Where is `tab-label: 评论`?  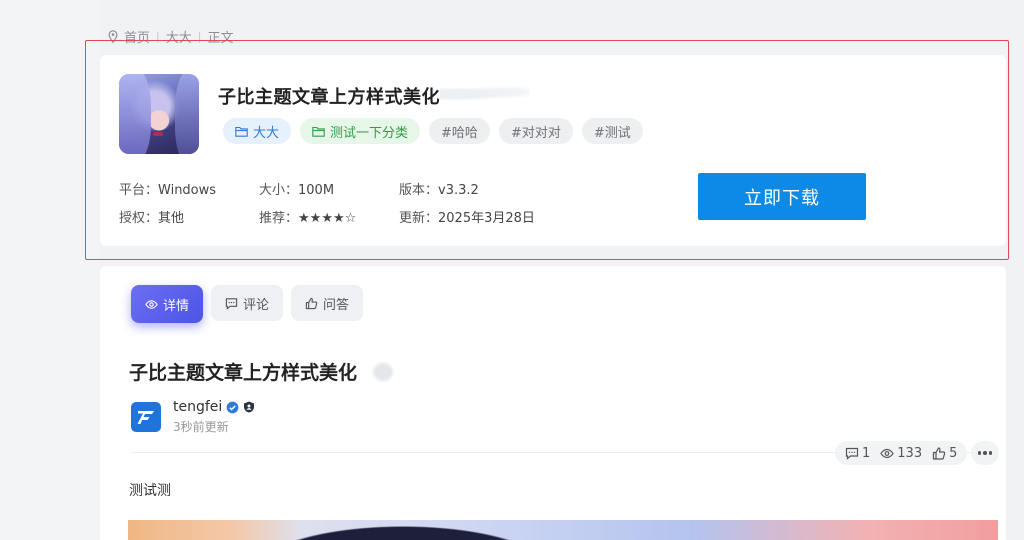 tab-label: 评论 is located at coordinates (256, 305).